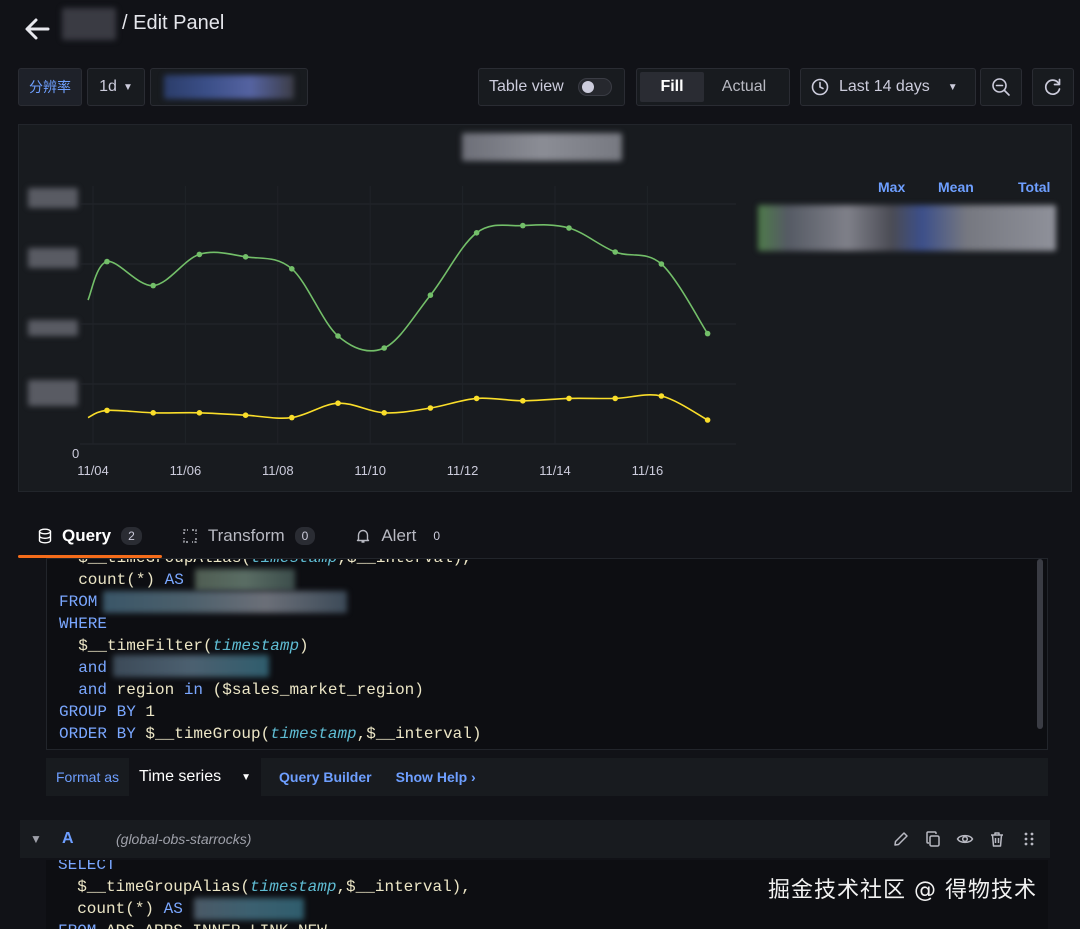  What do you see at coordinates (173, 23) in the screenshot?
I see `page-title: / Edit Panel` at bounding box center [173, 23].